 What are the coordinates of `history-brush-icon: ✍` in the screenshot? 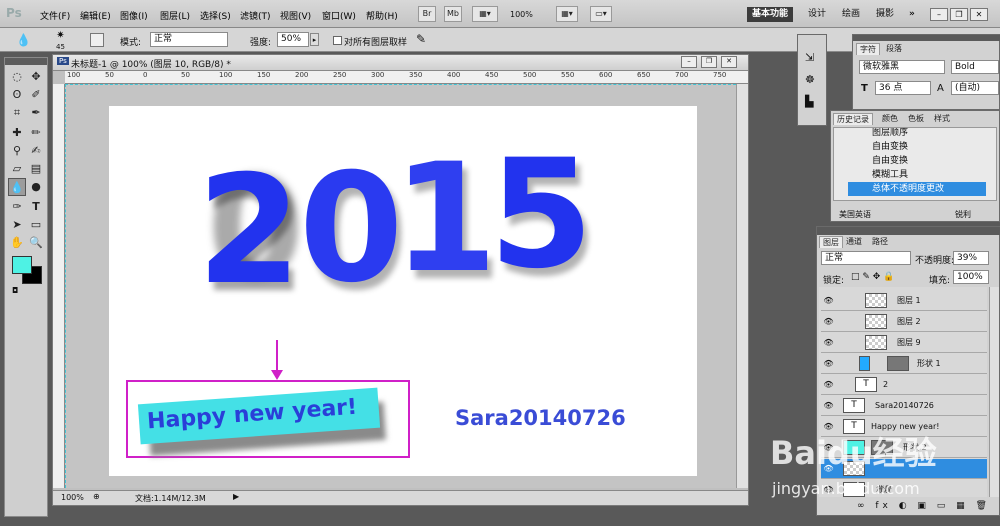 It's located at (36, 151).